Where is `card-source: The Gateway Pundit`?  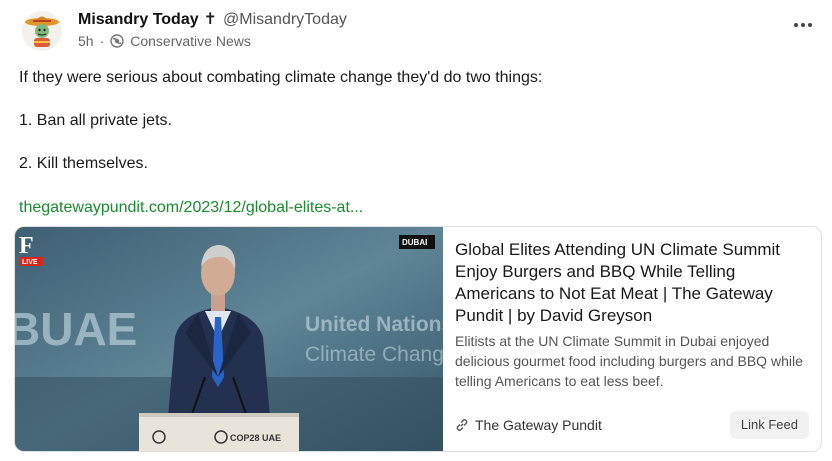 card-source: The Gateway Pundit is located at coordinates (528, 425).